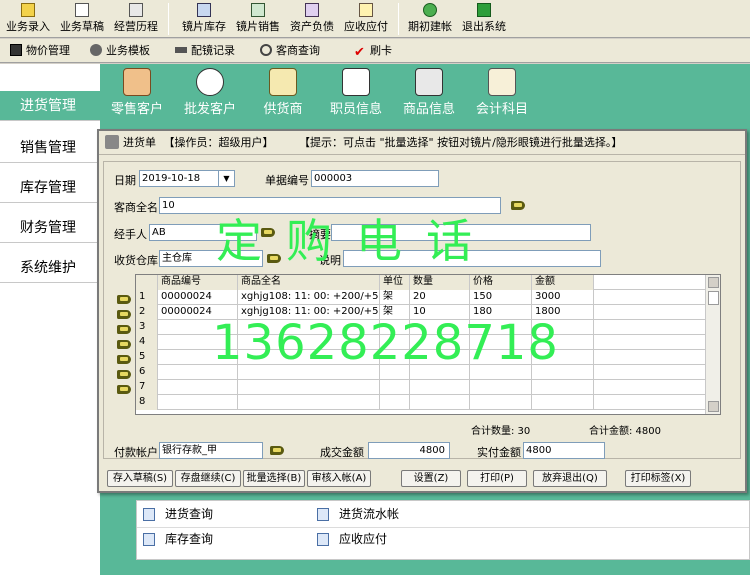  What do you see at coordinates (208, 478) in the screenshot?
I see `save-continue-button: 存盘继续(C)` at bounding box center [208, 478].